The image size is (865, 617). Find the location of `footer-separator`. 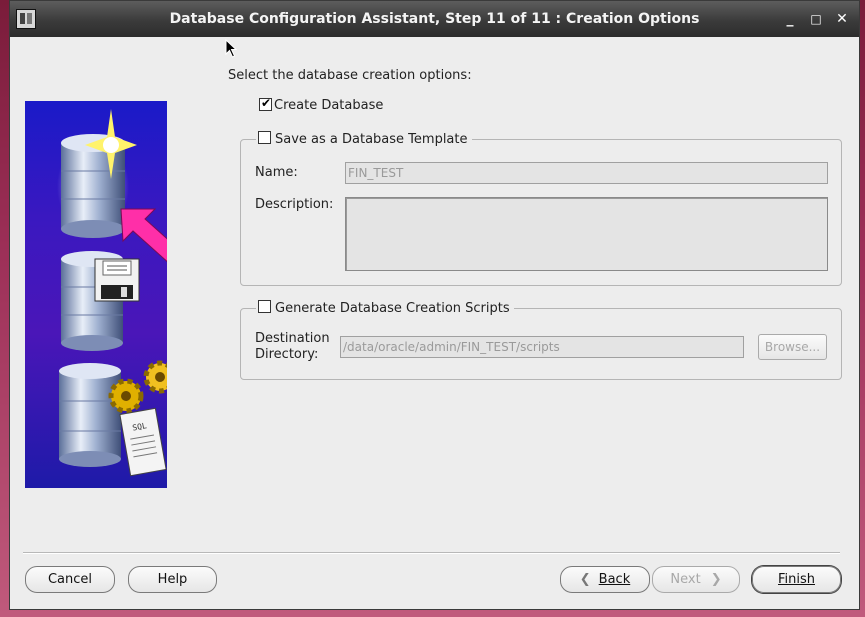

footer-separator is located at coordinates (431, 553).